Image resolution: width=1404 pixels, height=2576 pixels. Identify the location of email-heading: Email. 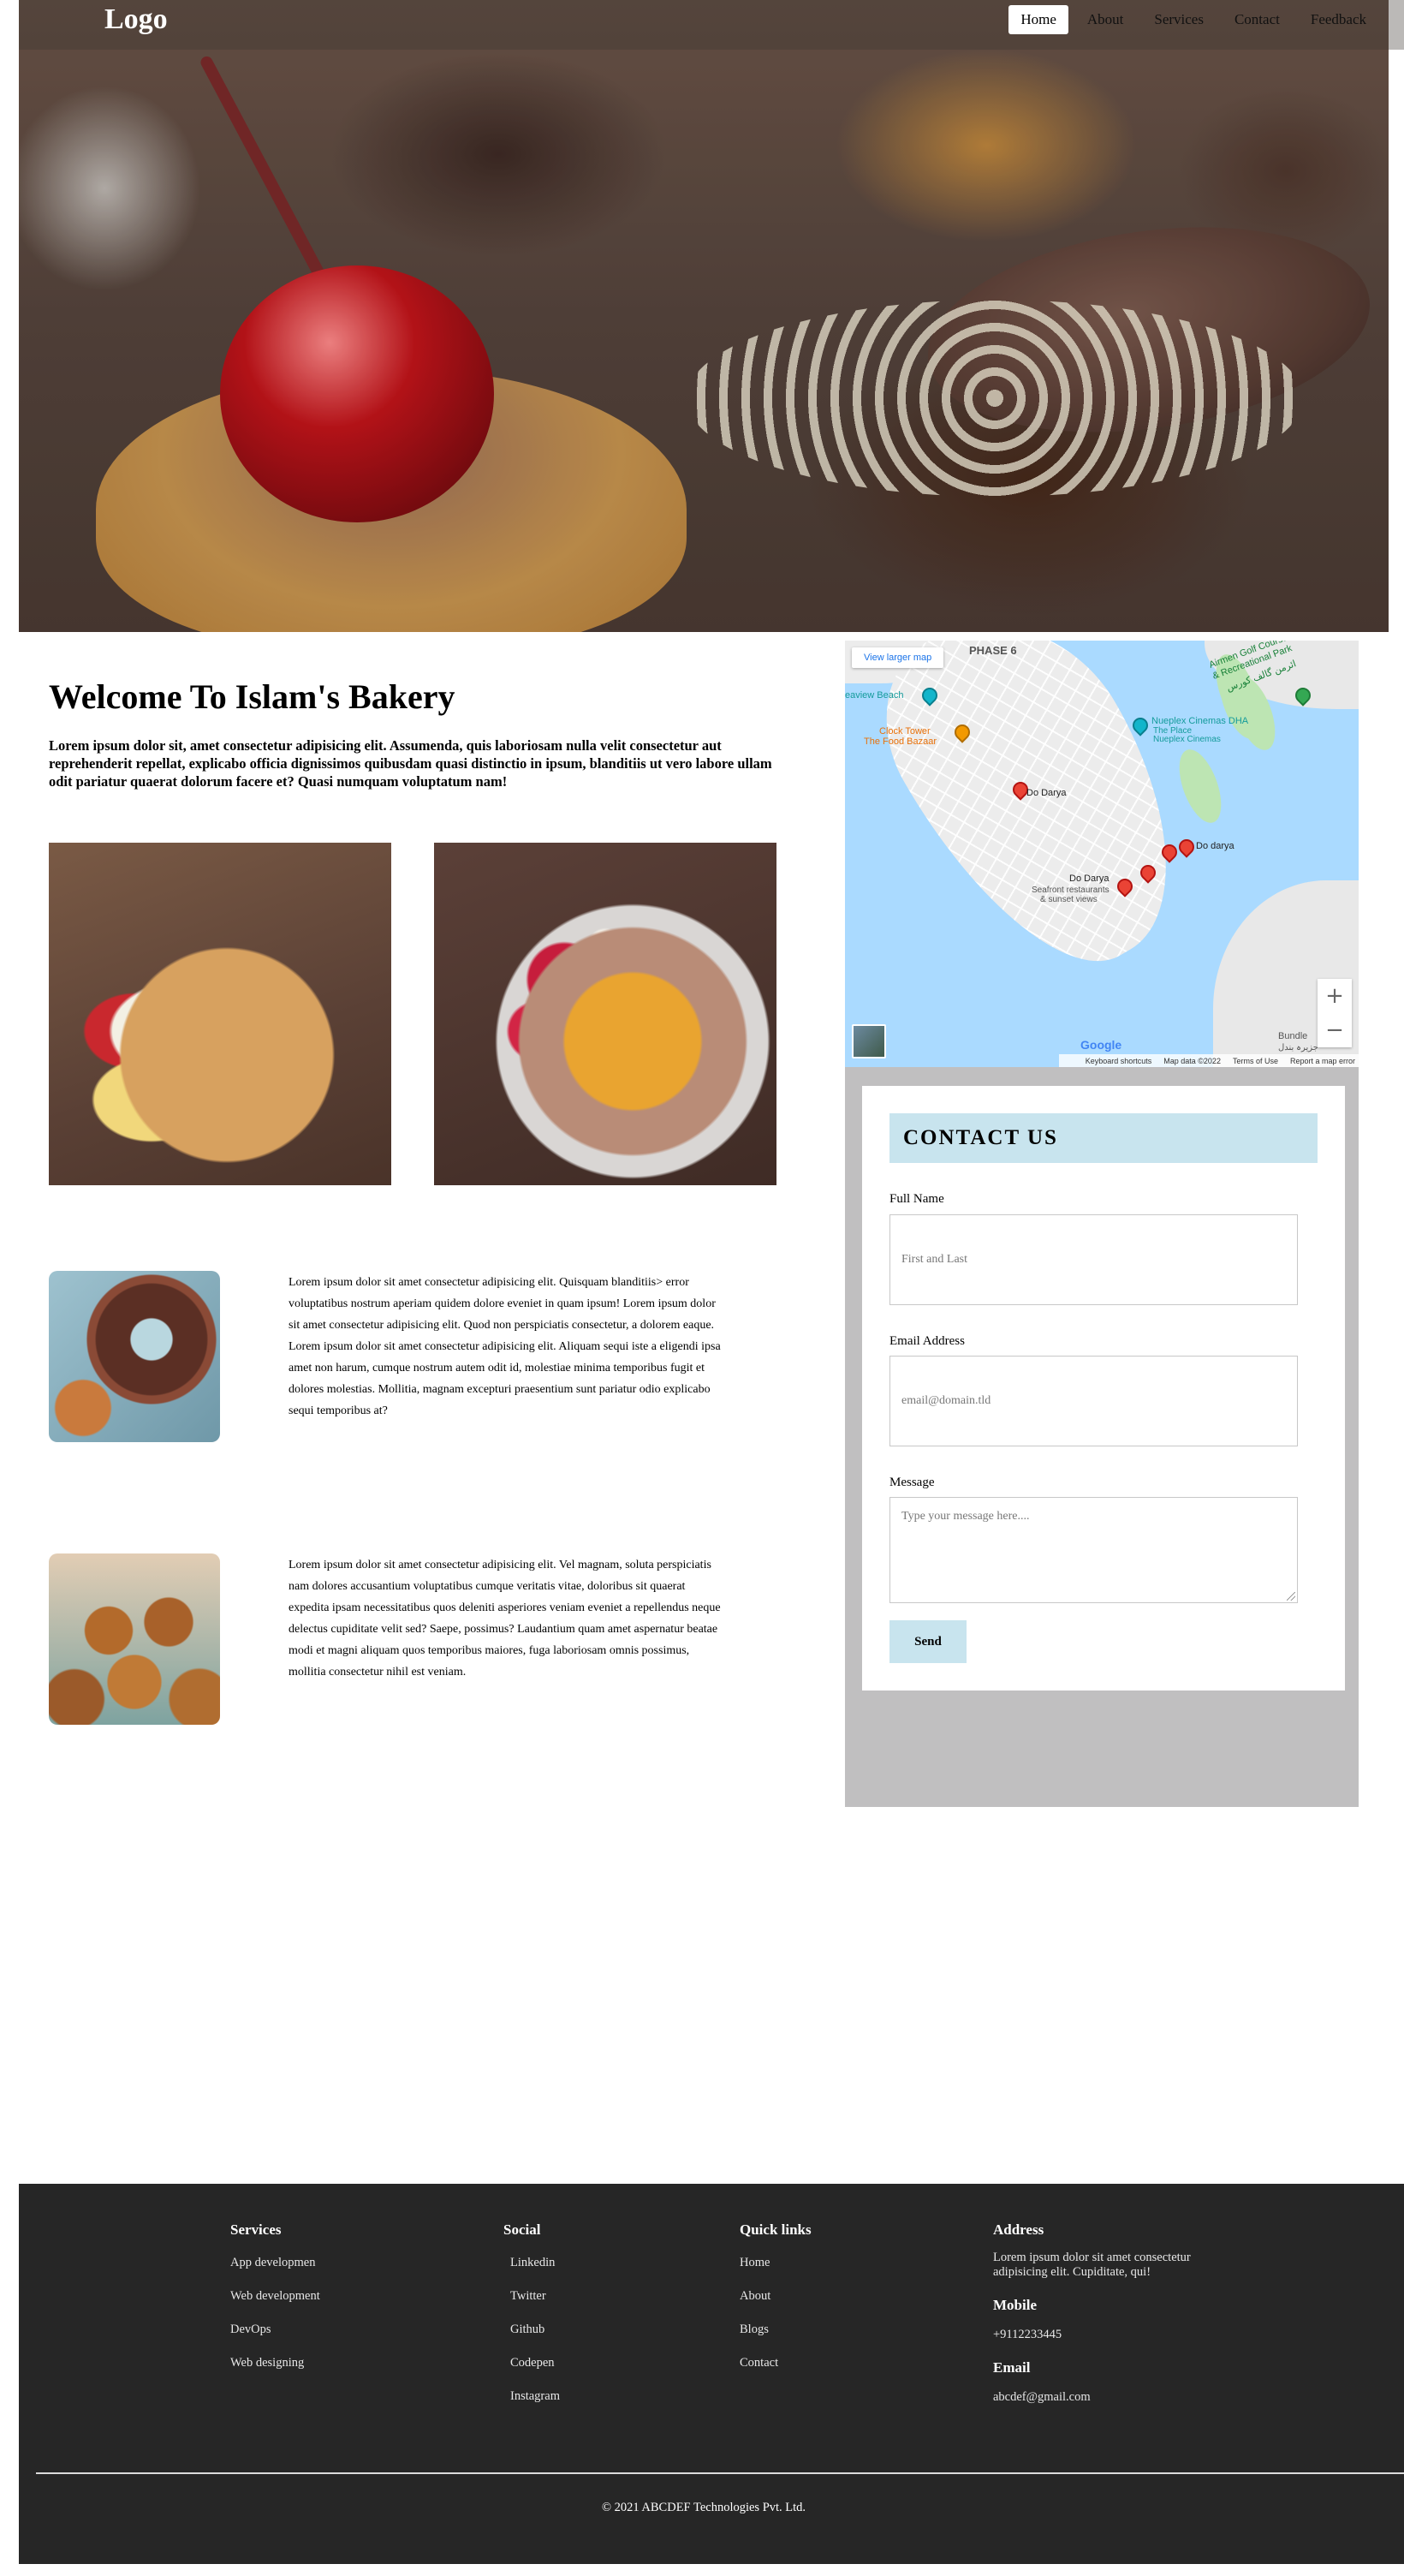
(1012, 2367).